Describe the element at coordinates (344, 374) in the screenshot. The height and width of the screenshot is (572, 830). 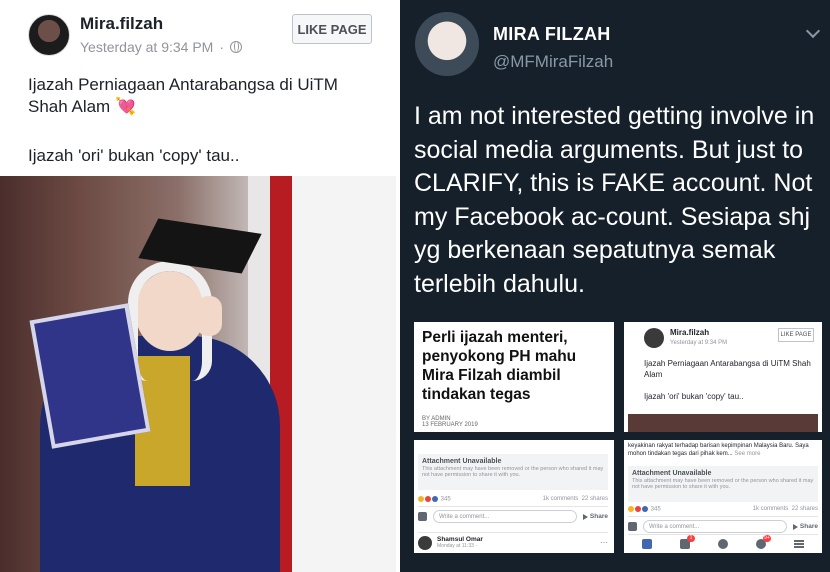
I see `photo-background` at that location.